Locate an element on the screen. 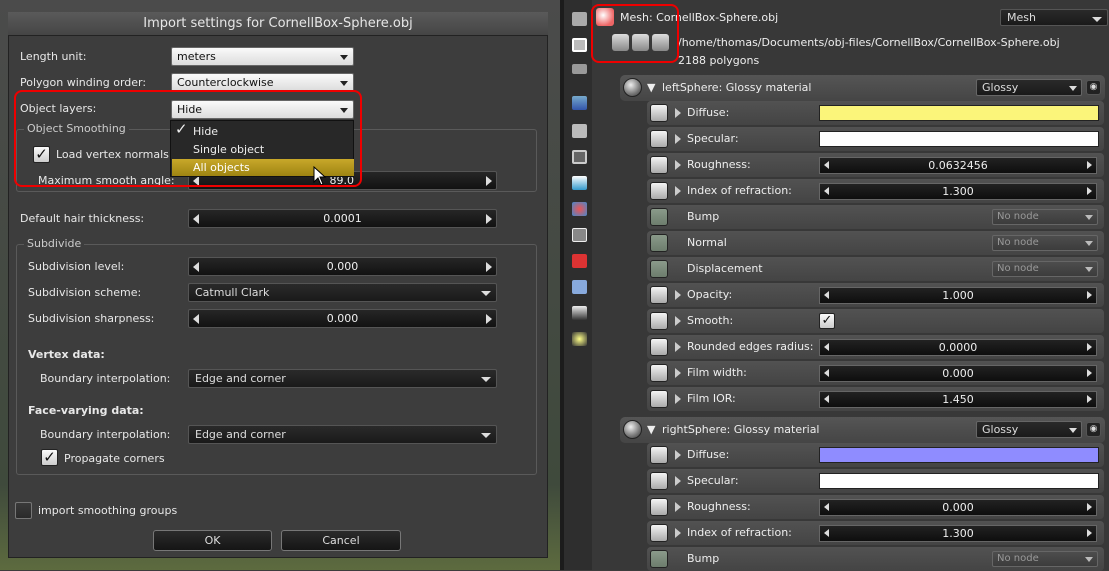 The height and width of the screenshot is (571, 1109). list-icon is located at coordinates (579, 69).